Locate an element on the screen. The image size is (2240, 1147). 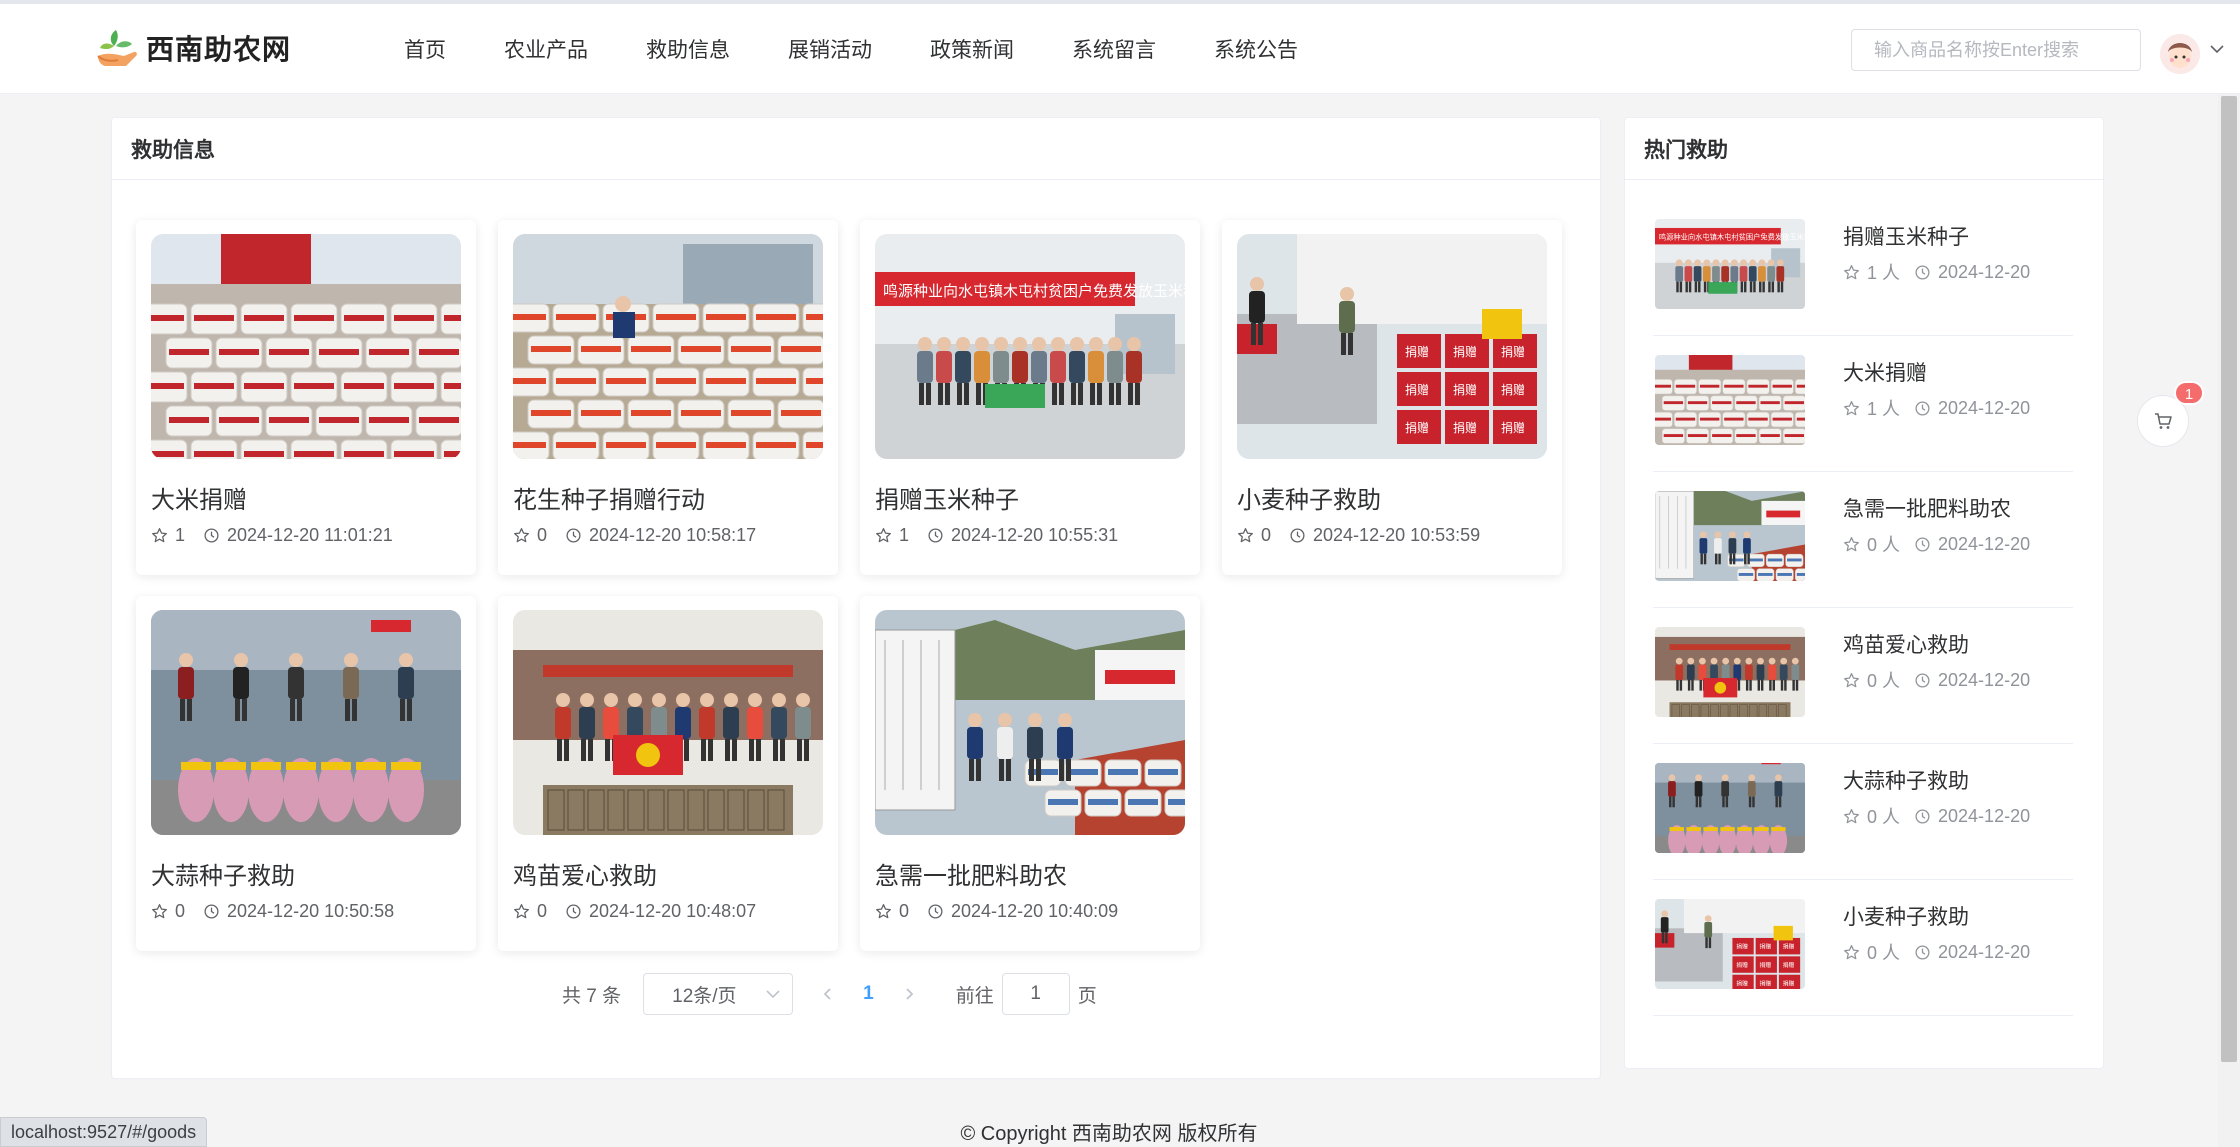
nav-item-aid-info: 救助信息 is located at coordinates (688, 49).